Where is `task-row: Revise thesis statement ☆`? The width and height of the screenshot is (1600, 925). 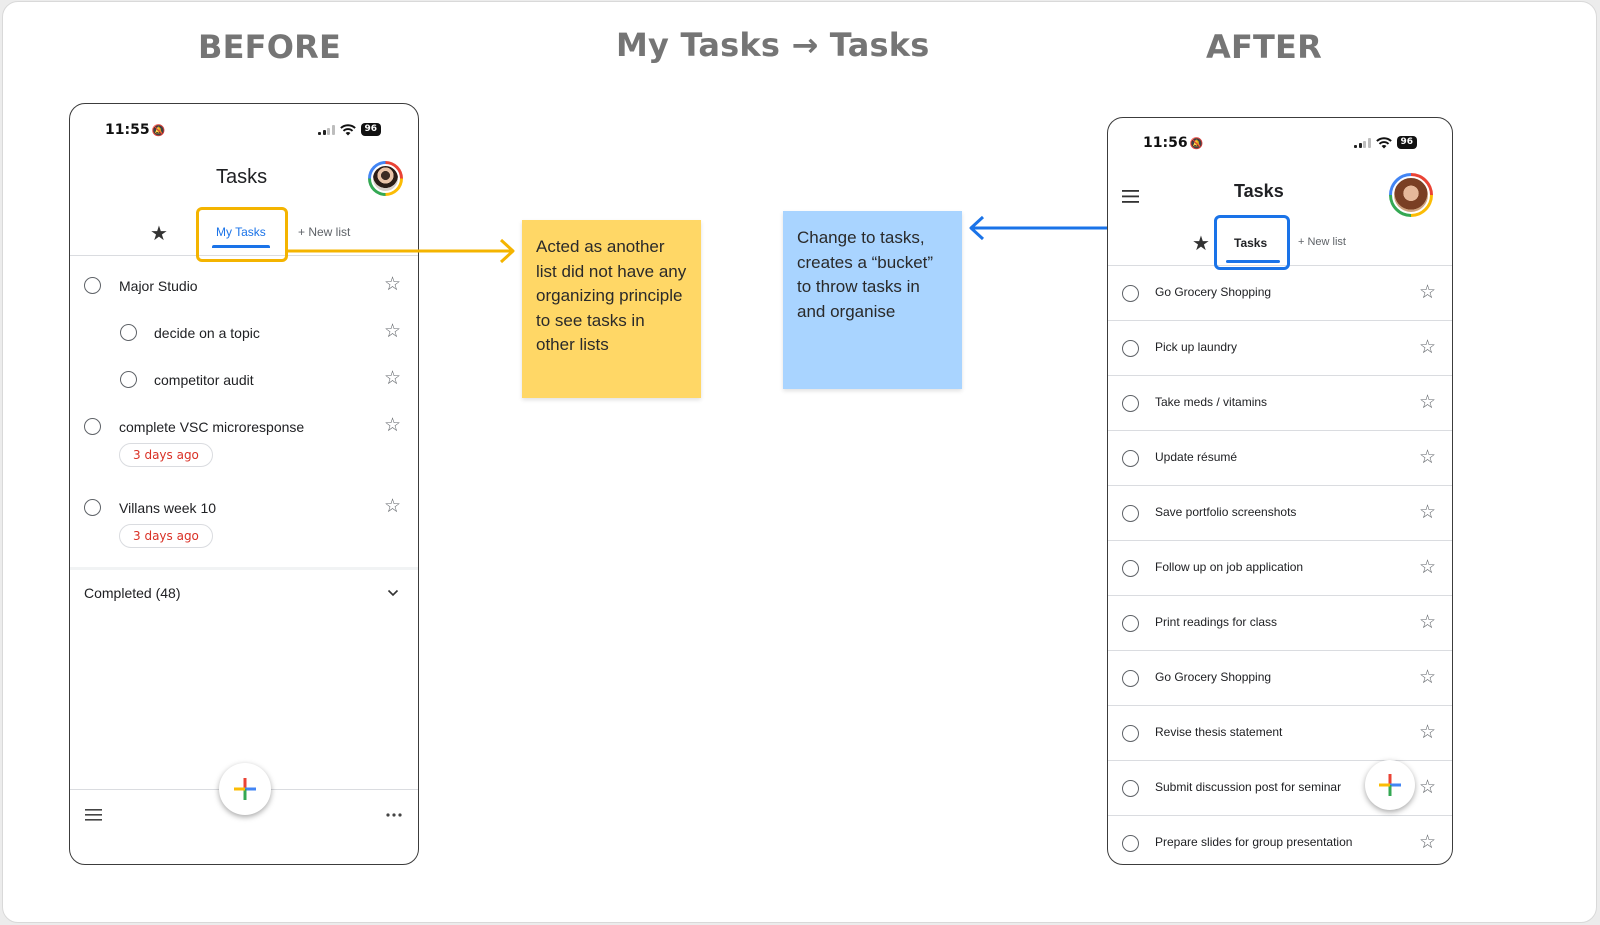
task-row: Revise thesis statement ☆ is located at coordinates (1280, 732).